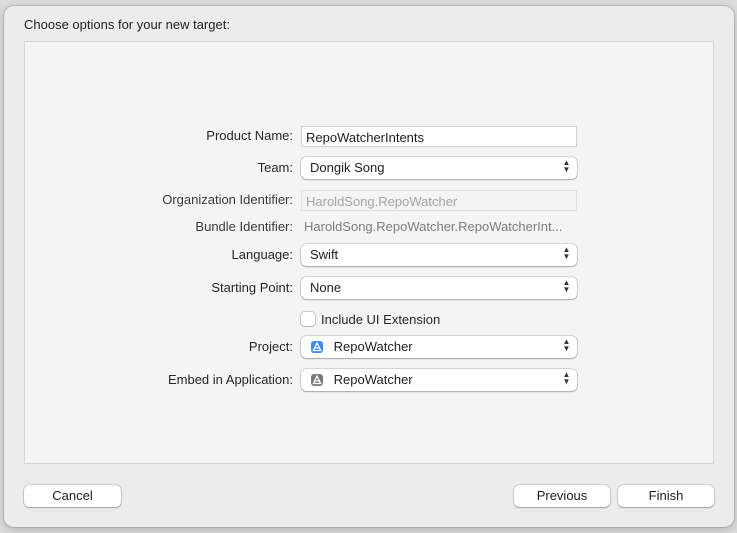 This screenshot has width=737, height=533. What do you see at coordinates (373, 346) in the screenshot?
I see `project-value: RepoWatcher` at bounding box center [373, 346].